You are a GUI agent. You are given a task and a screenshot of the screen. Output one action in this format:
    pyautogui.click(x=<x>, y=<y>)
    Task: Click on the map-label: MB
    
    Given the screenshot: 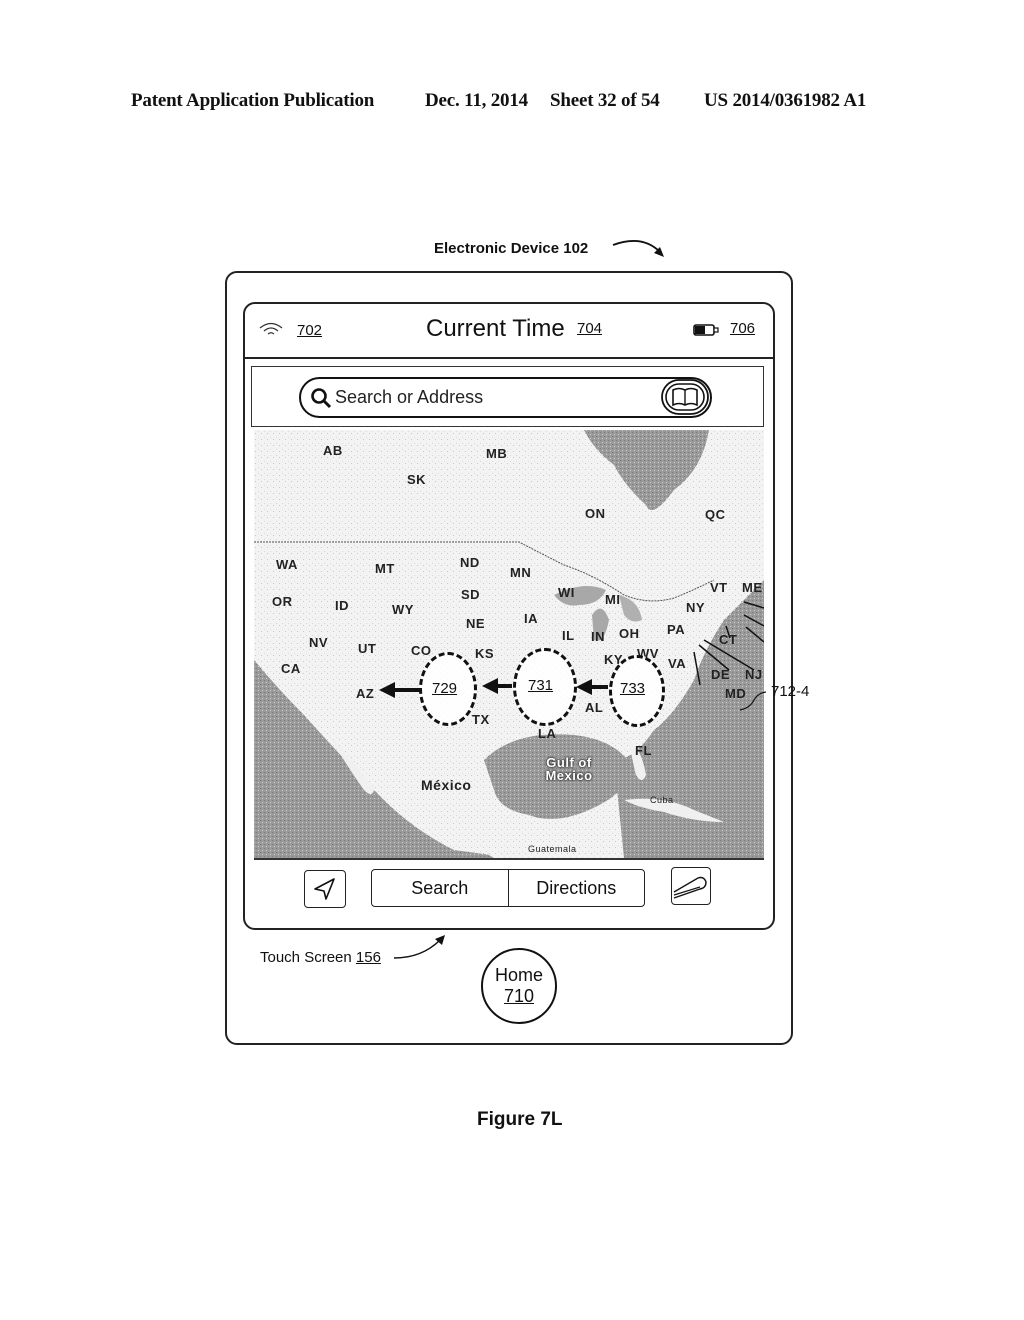 What is the action you would take?
    pyautogui.click(x=497, y=453)
    